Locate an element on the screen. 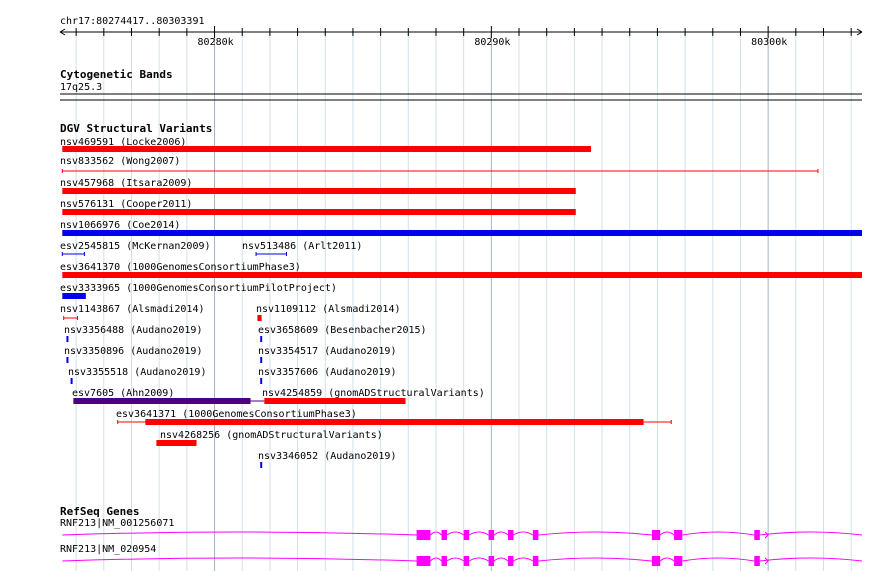 The height and width of the screenshot is (571, 890). dgv-feature: nsv457968 (Itsara2009) is located at coordinates (318, 186).